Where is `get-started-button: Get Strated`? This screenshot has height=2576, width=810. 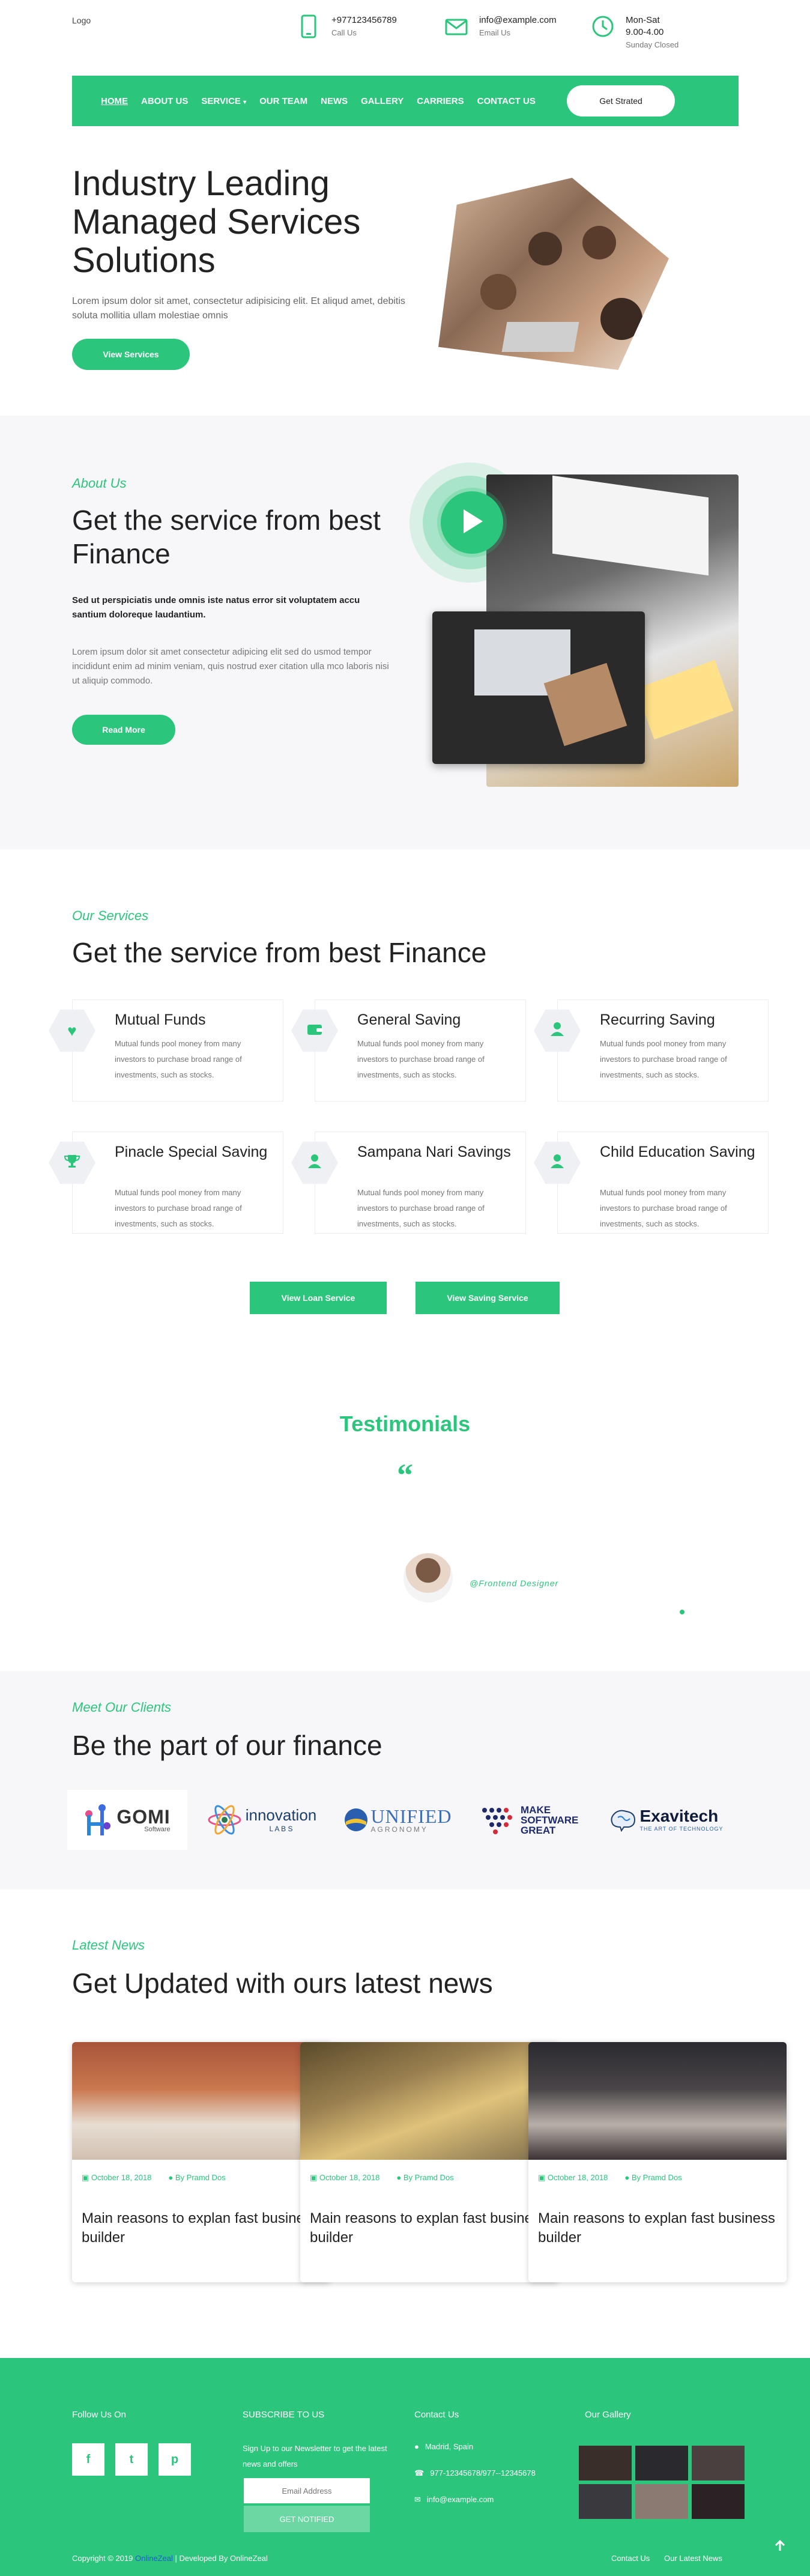 get-started-button: Get Strated is located at coordinates (621, 101).